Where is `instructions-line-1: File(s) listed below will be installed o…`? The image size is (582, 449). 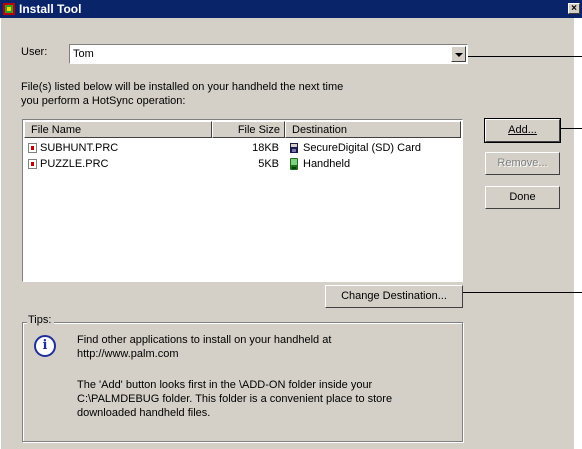
instructions-line-1: File(s) listed below will be installed o… is located at coordinates (182, 87).